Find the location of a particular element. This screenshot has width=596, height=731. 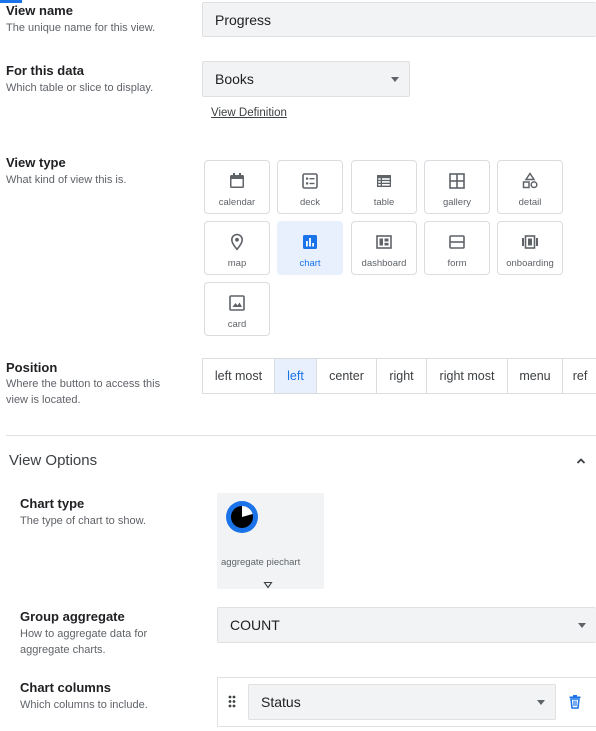

view-name-input: Progress is located at coordinates (399, 19).